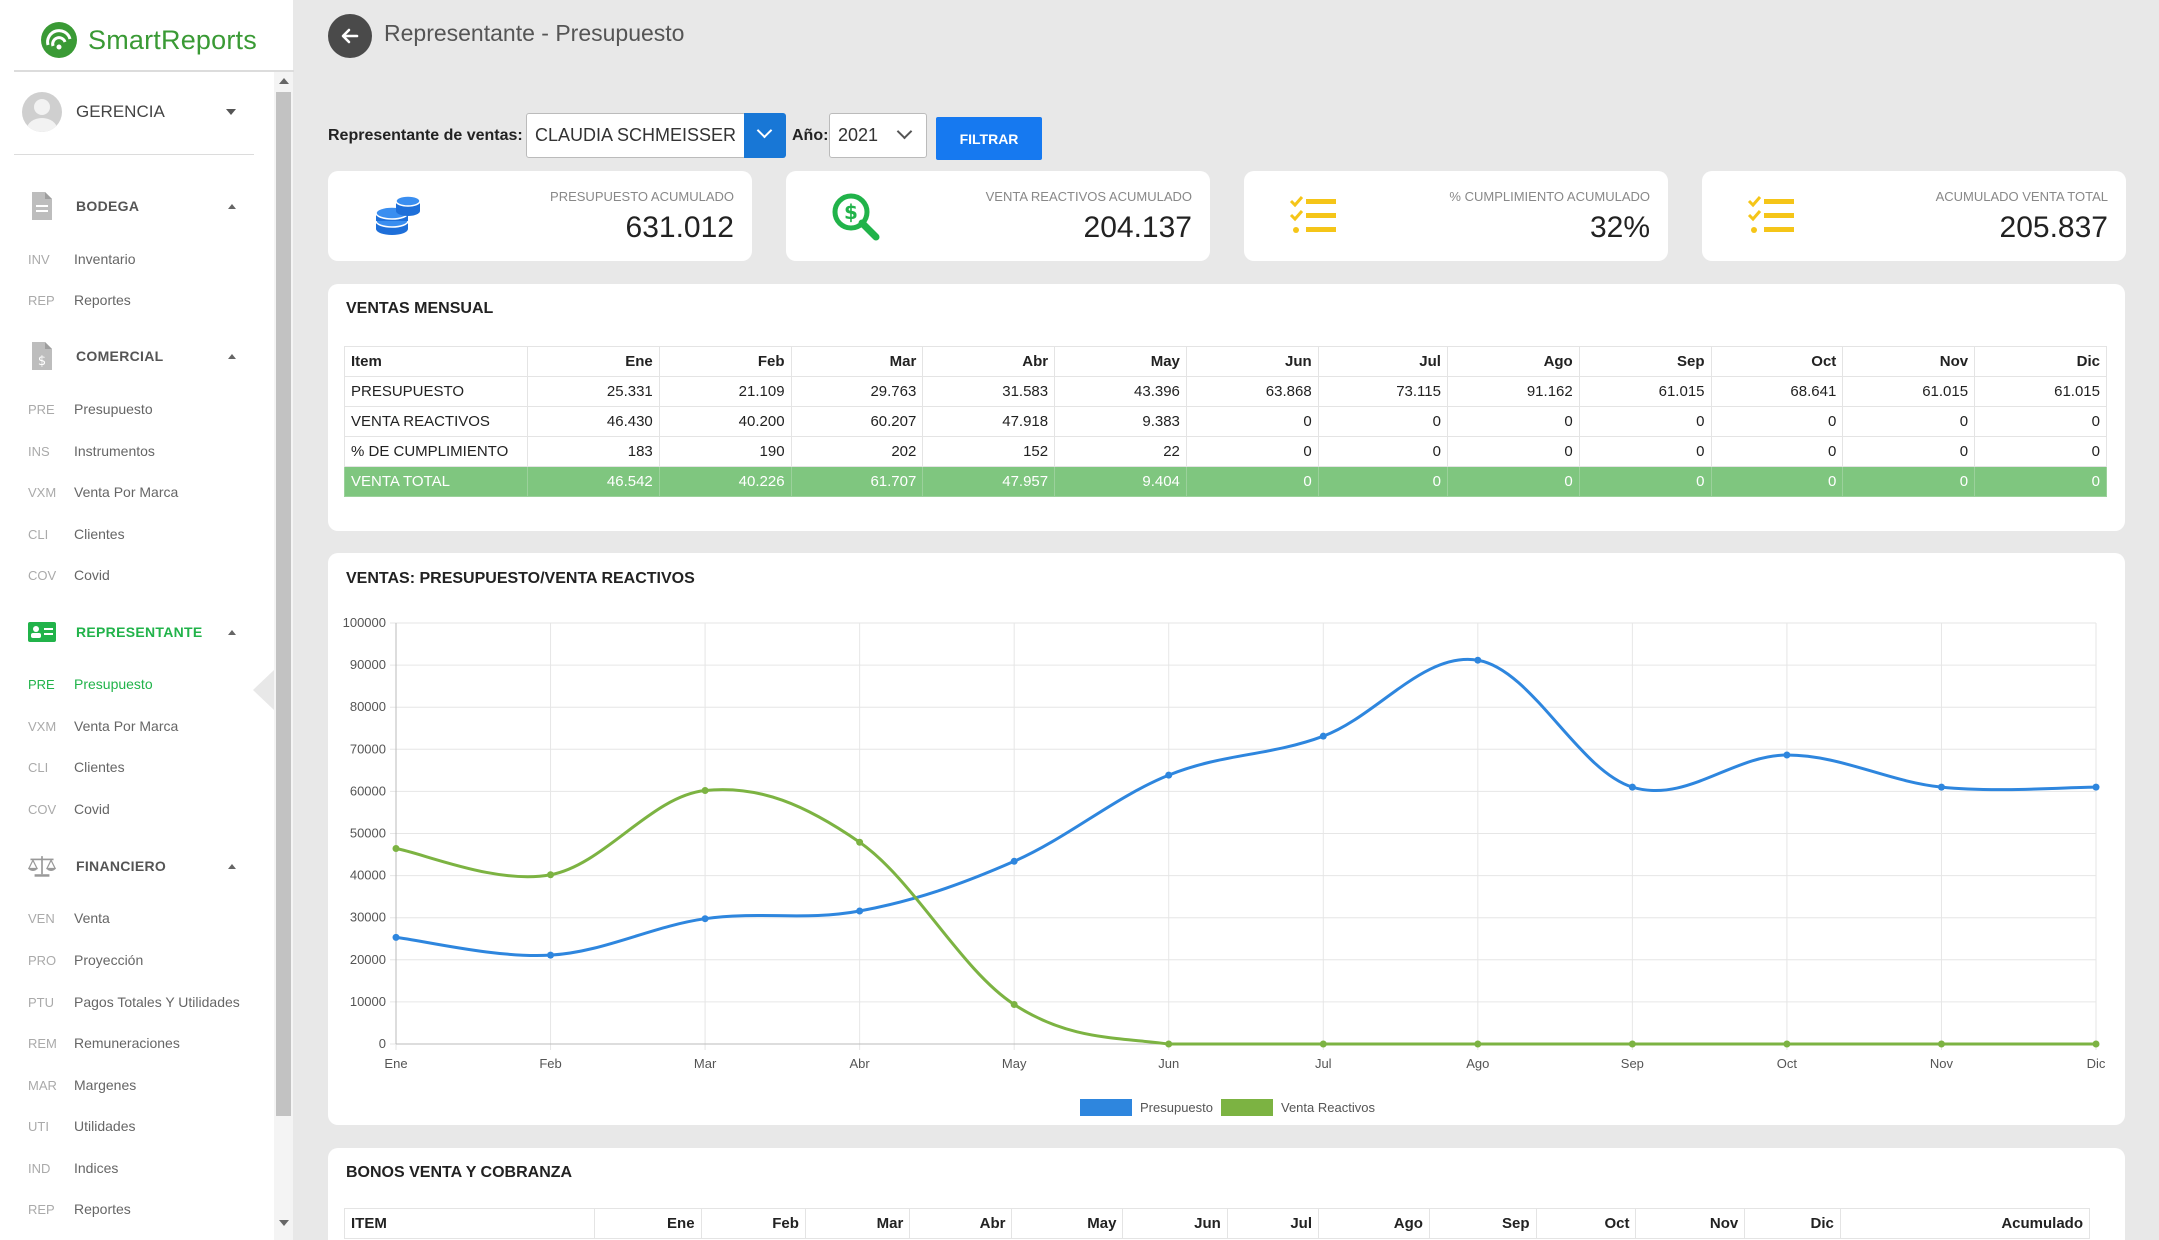  Describe the element at coordinates (593, 361) in the screenshot. I see `column-header: Ene` at that location.